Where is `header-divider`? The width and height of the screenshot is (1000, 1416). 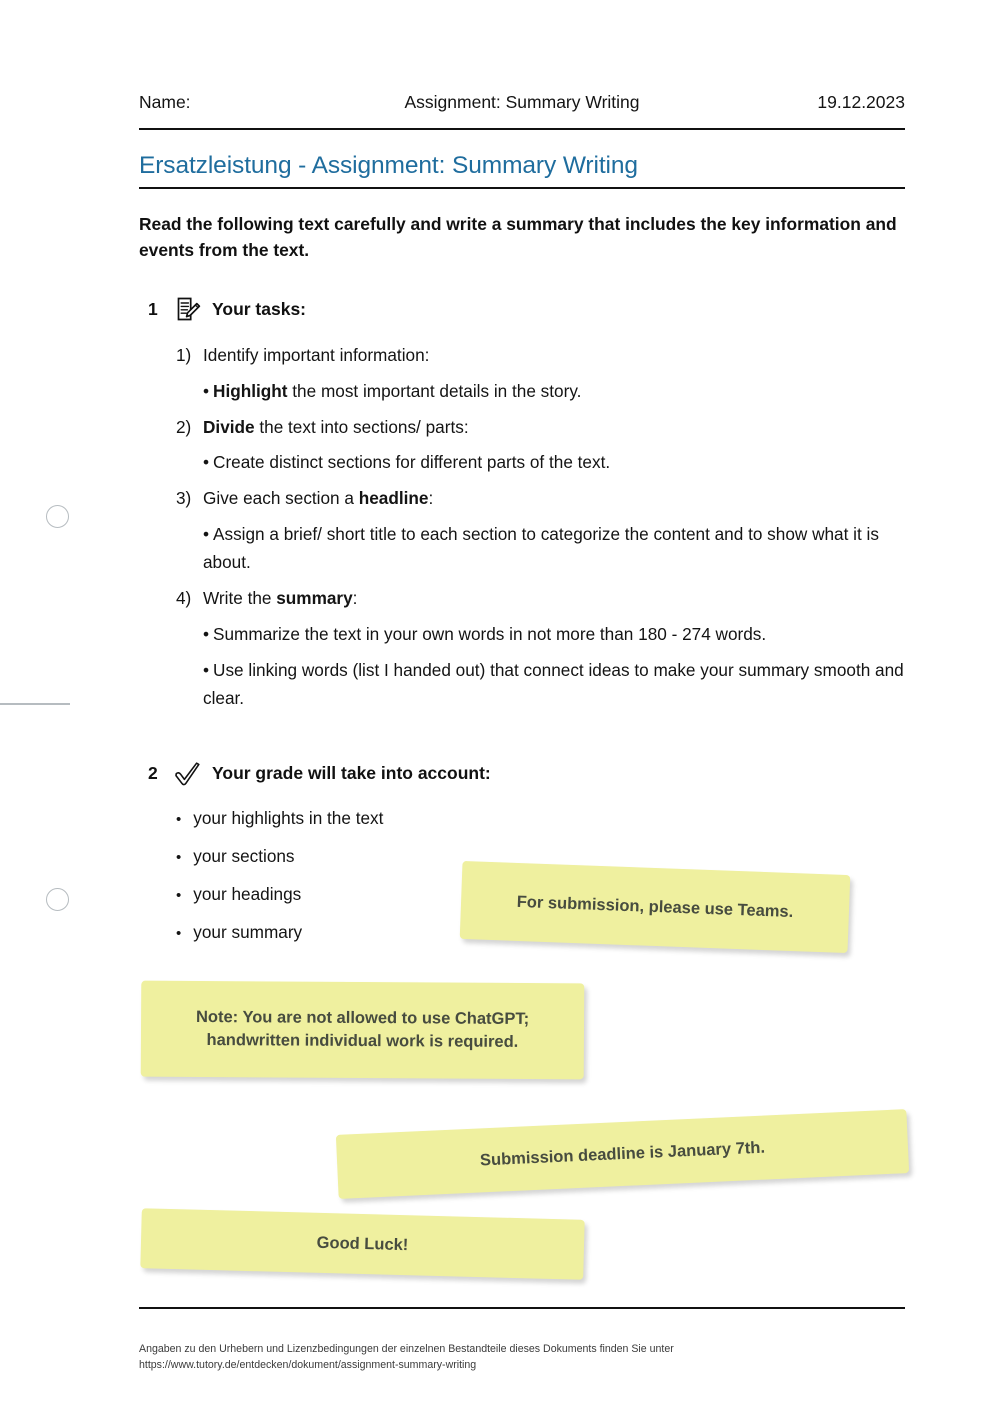 header-divider is located at coordinates (522, 129).